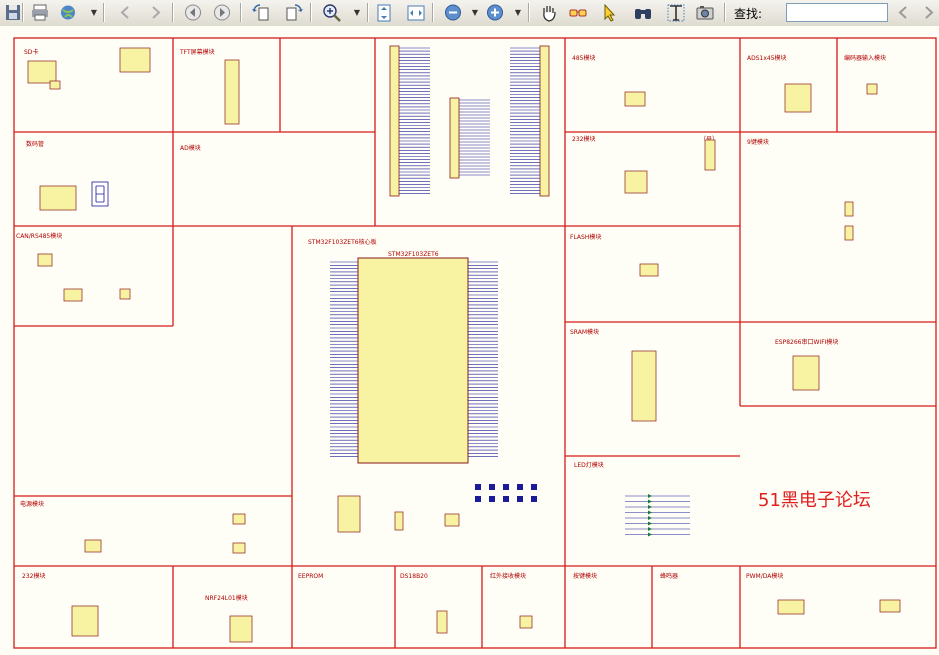 Image resolution: width=939 pixels, height=655 pixels. What do you see at coordinates (508, 576) in the screenshot?
I see `module-label-ir: 红外接收模块` at bounding box center [508, 576].